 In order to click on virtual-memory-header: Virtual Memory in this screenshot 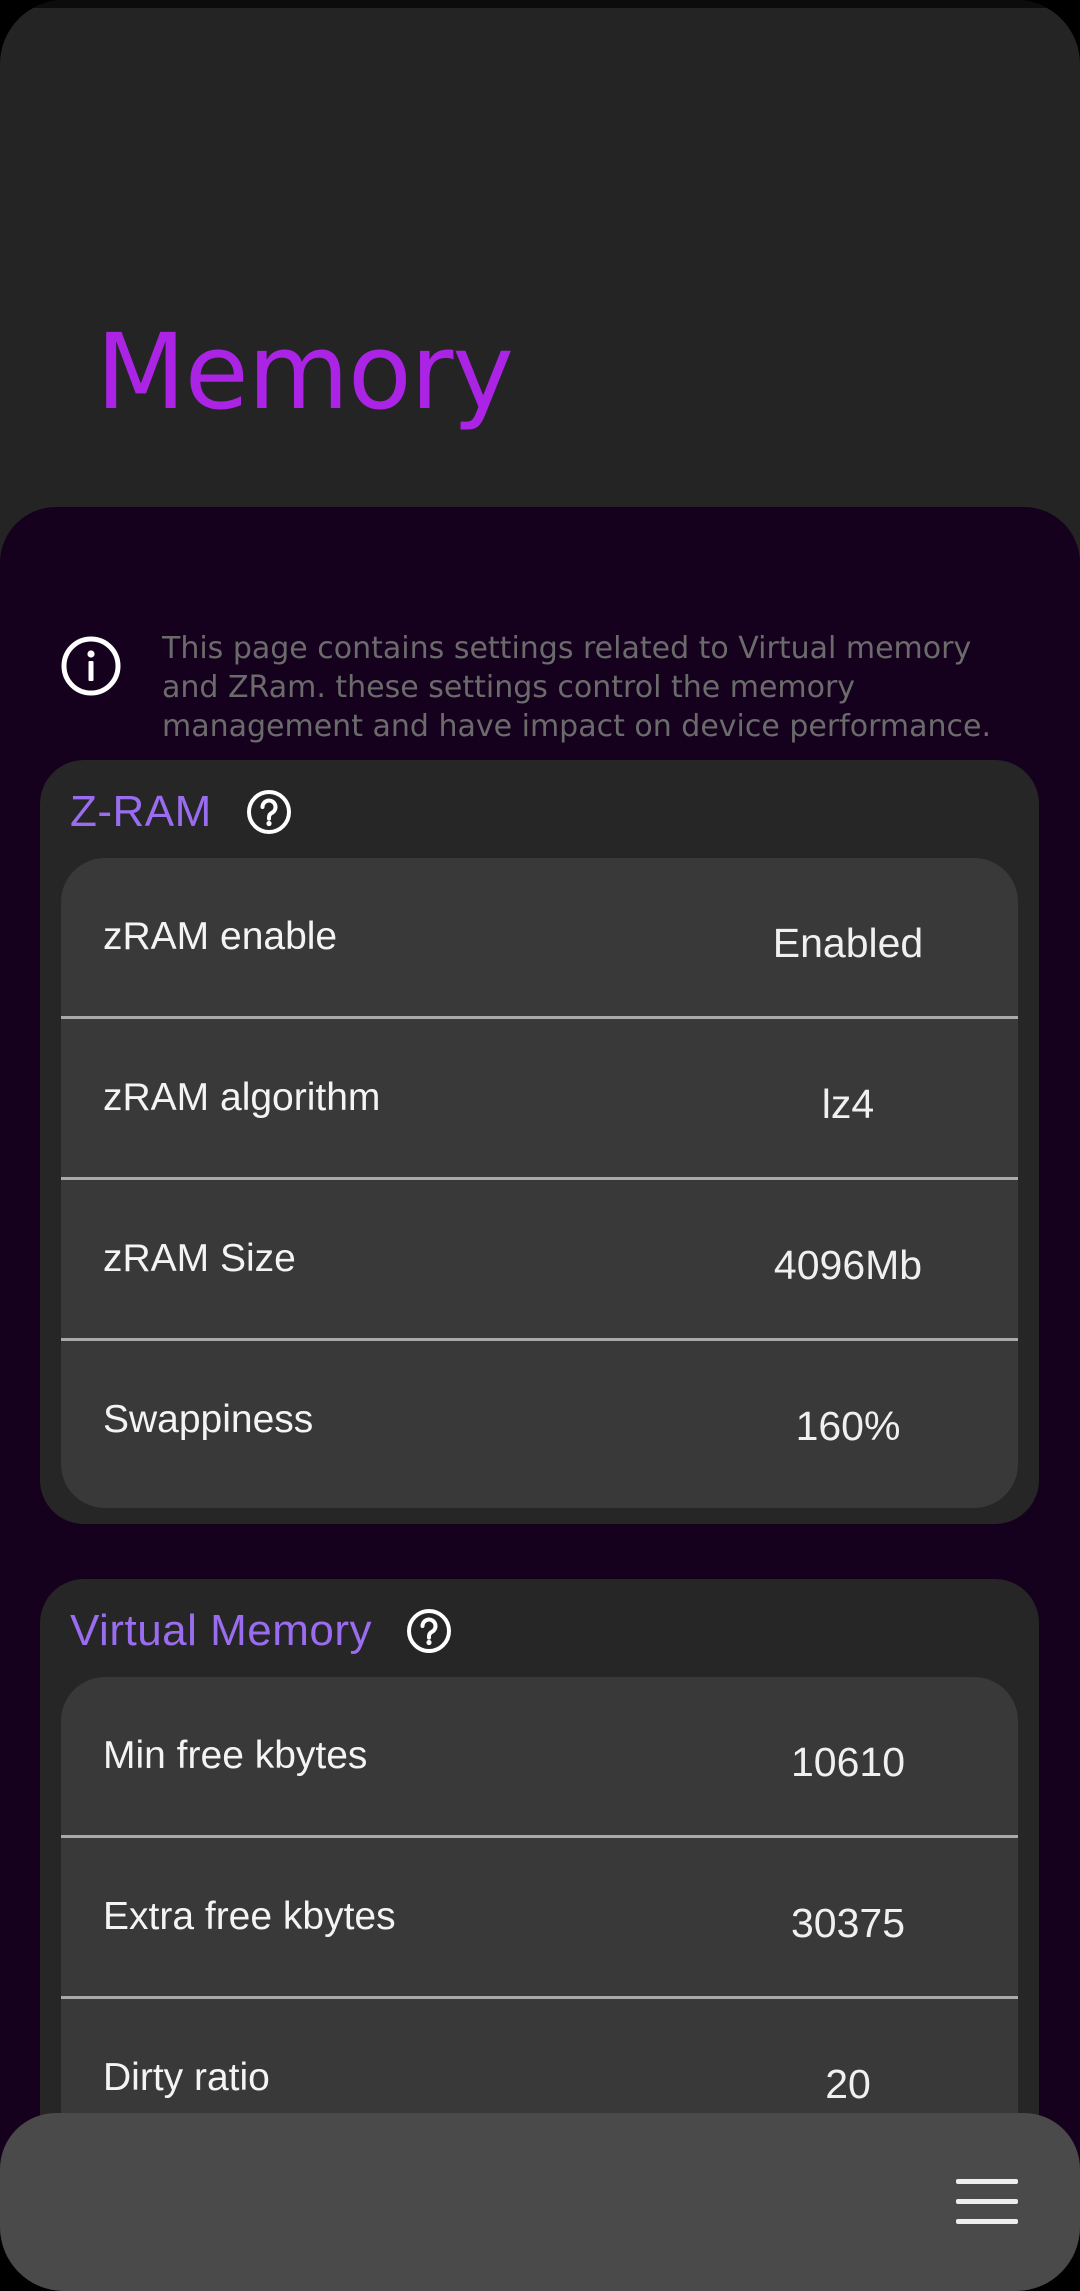, I will do `click(261, 1631)`.